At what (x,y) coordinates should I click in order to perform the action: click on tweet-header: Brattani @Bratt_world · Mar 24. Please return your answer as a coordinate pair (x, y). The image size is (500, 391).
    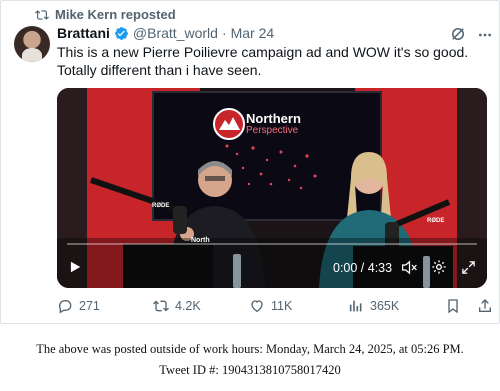
    Looking at the image, I should click on (165, 33).